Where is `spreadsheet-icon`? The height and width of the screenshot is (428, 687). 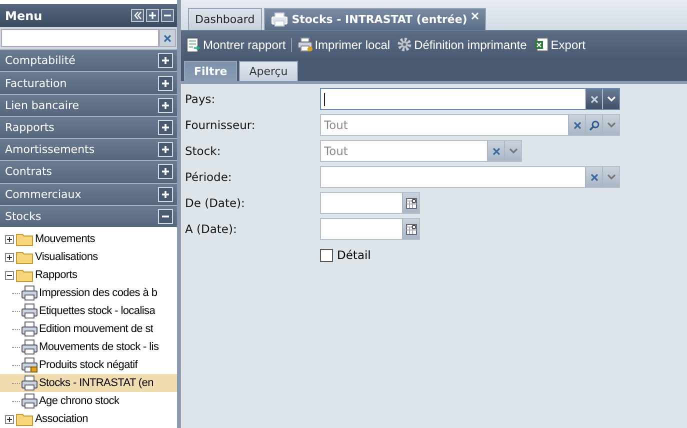
spreadsheet-icon is located at coordinates (541, 44).